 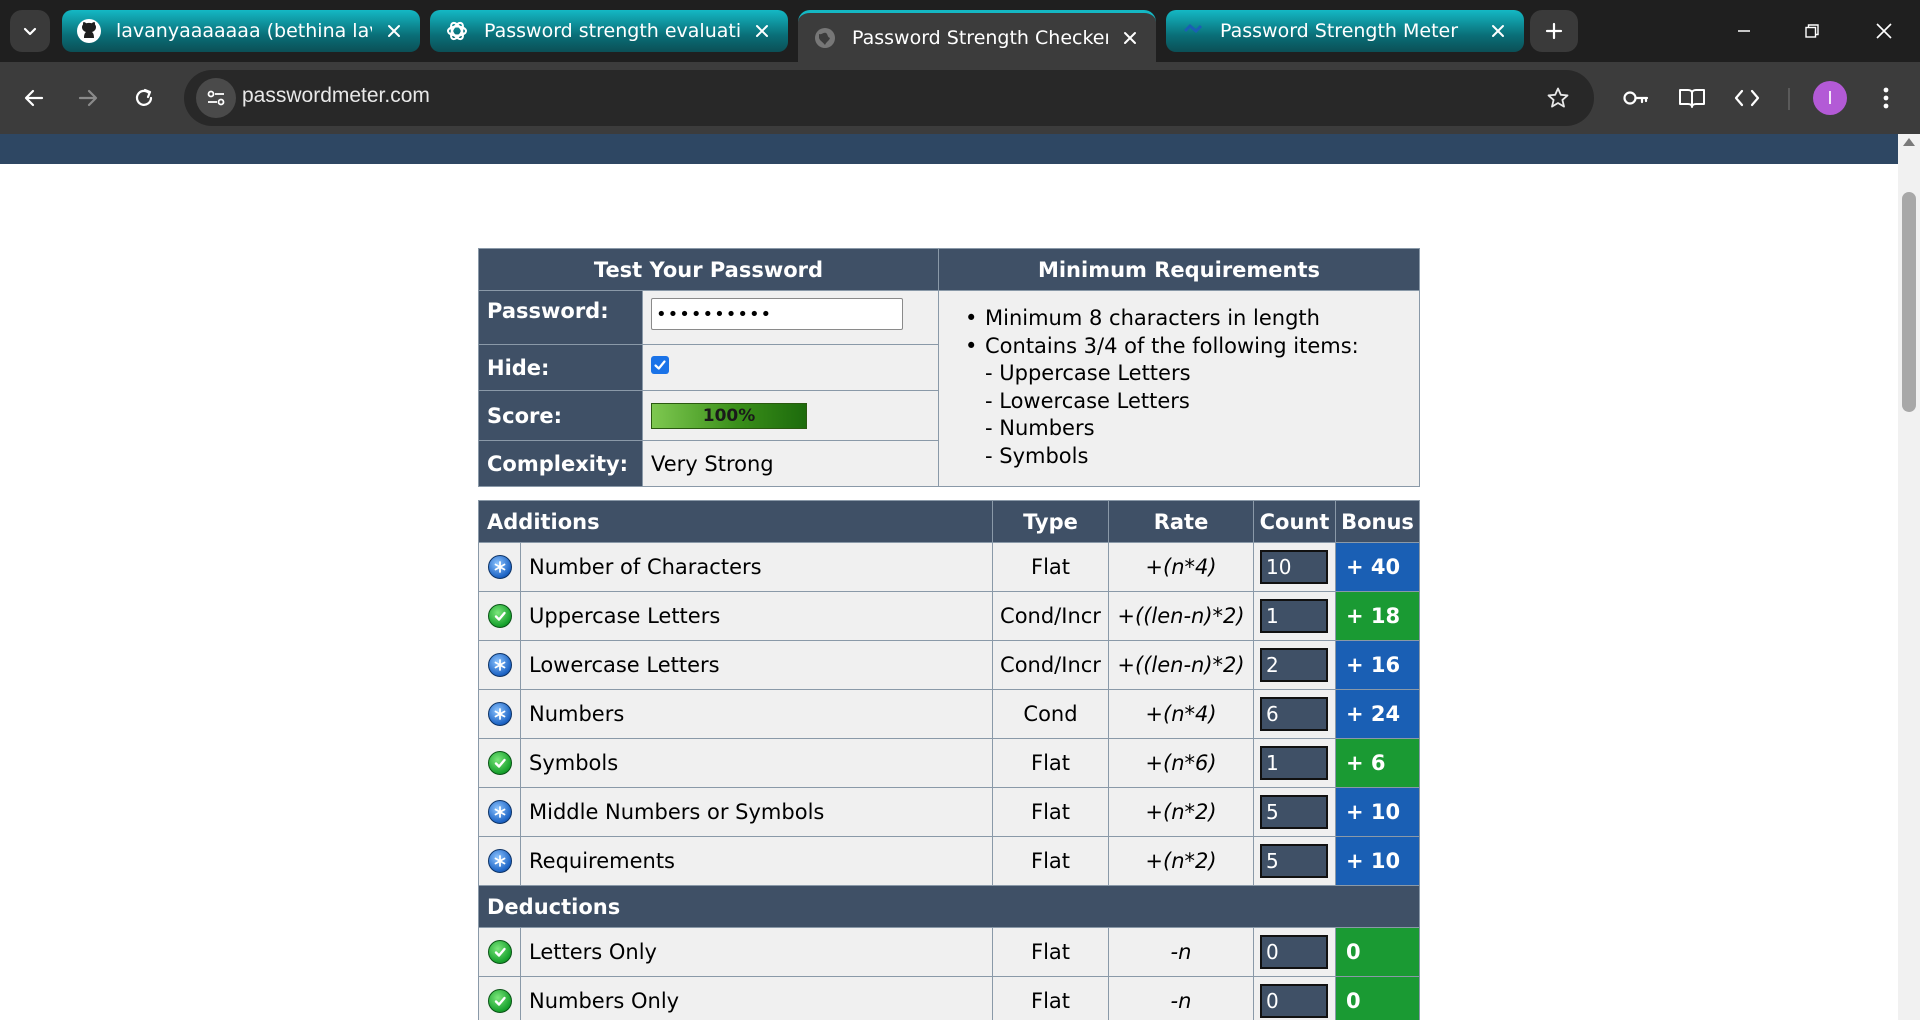 I want to click on tab-github: lavanyaaaaaaa (bethina lavanya, so click(x=241, y=31).